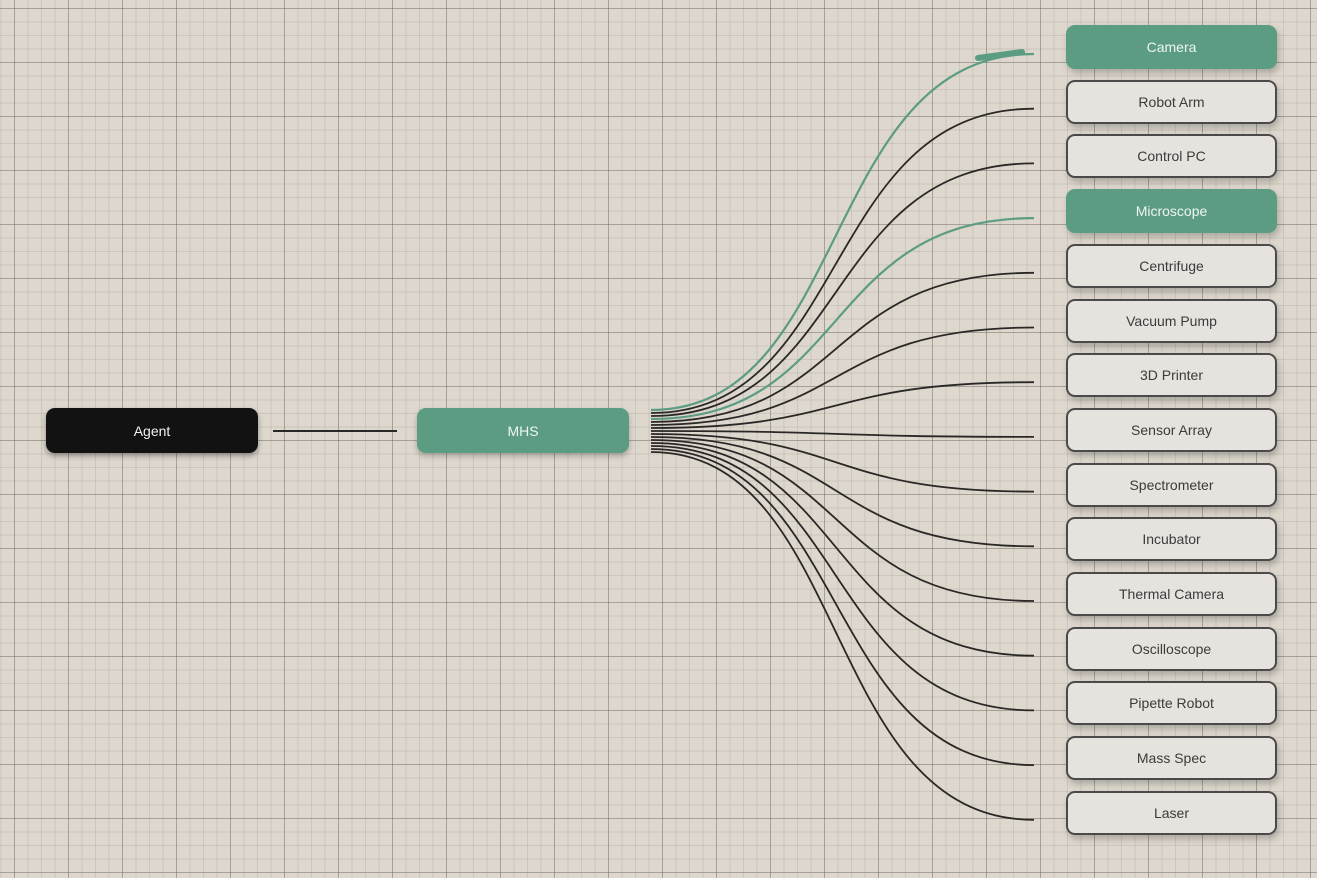 The width and height of the screenshot is (1317, 878). I want to click on wire-control-pc, so click(842, 289).